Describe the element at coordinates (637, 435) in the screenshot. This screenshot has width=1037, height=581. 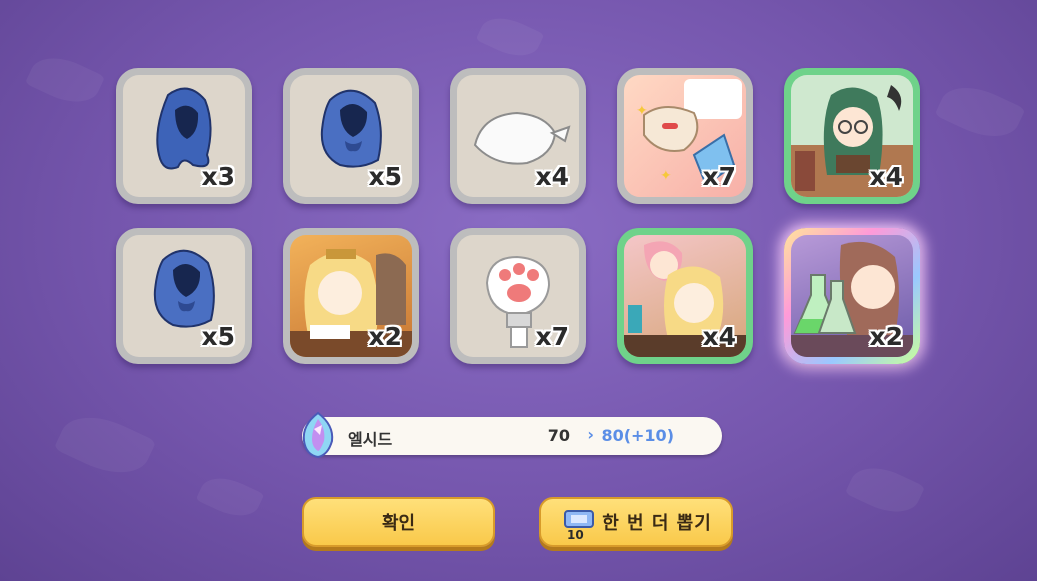
I see `currency-to-value: 80(+10)` at that location.